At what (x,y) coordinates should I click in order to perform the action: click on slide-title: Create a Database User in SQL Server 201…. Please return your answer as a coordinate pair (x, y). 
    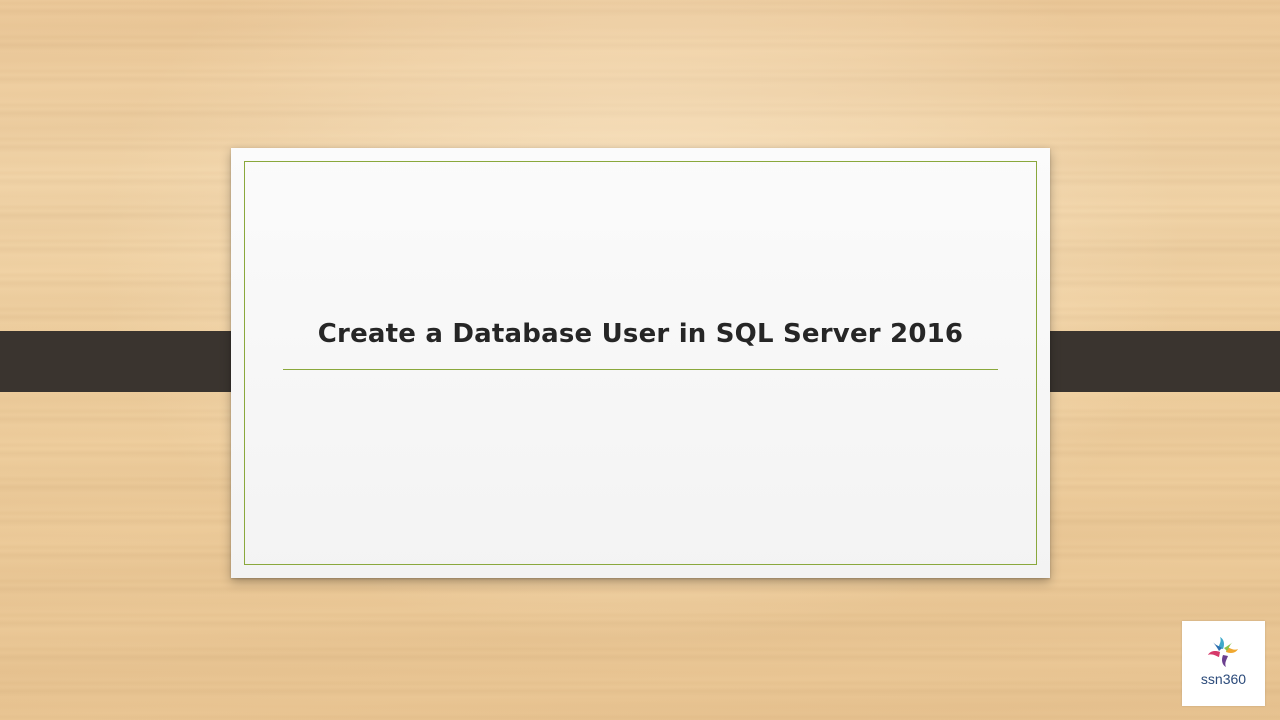
    Looking at the image, I should click on (640, 334).